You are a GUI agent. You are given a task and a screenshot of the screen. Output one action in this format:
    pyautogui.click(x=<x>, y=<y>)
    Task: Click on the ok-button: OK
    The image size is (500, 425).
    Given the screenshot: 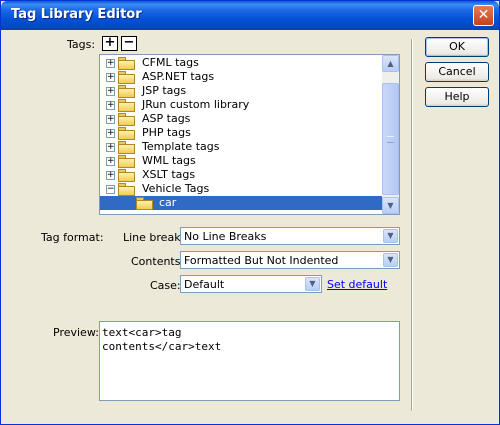 What is the action you would take?
    pyautogui.click(x=457, y=47)
    